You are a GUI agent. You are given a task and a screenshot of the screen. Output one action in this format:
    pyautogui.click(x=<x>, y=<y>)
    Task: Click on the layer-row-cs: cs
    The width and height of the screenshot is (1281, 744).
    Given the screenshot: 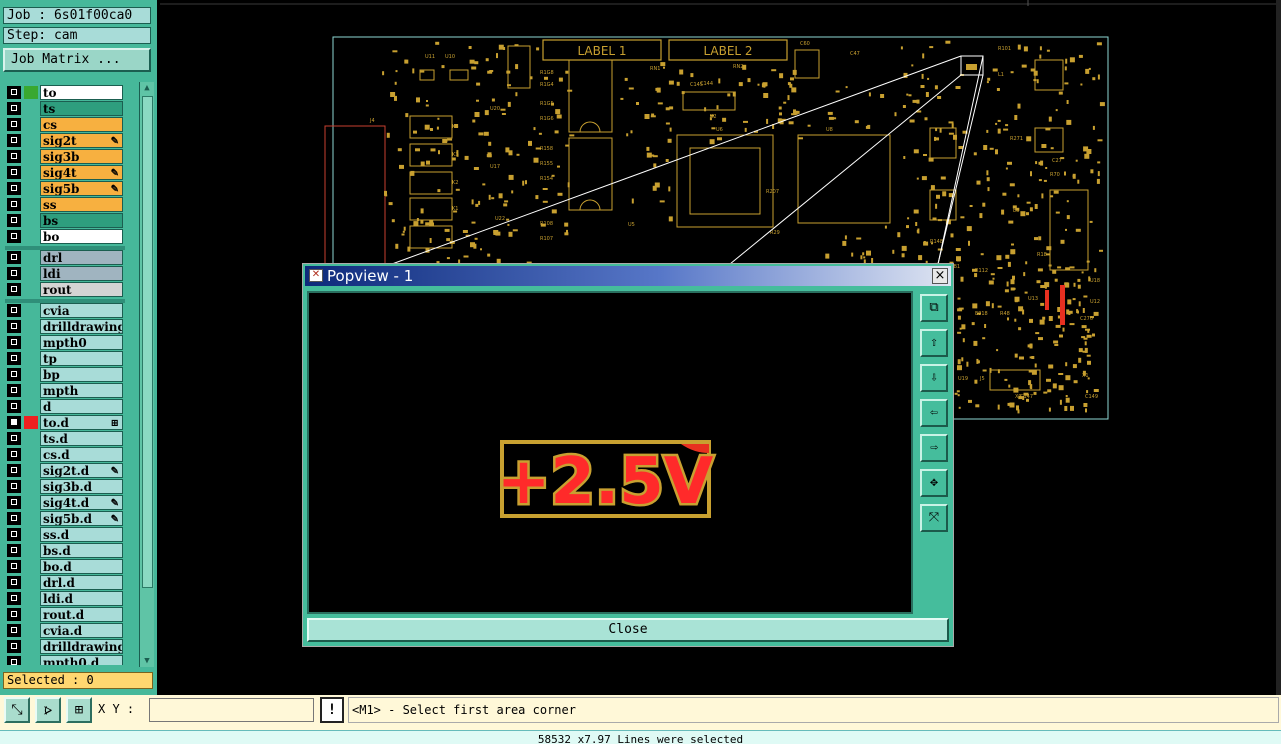 What is the action you would take?
    pyautogui.click(x=65, y=124)
    